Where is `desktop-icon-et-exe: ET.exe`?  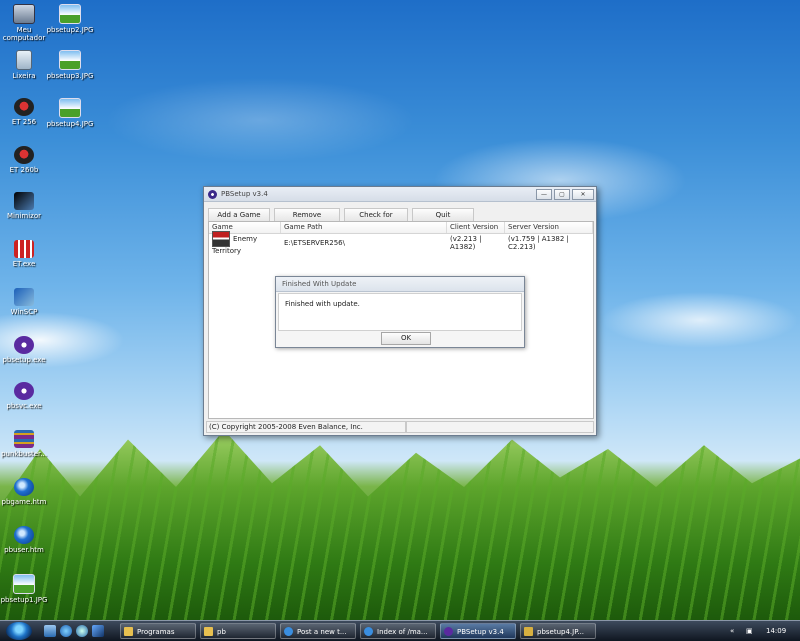 desktop-icon-et-exe: ET.exe is located at coordinates (24, 254).